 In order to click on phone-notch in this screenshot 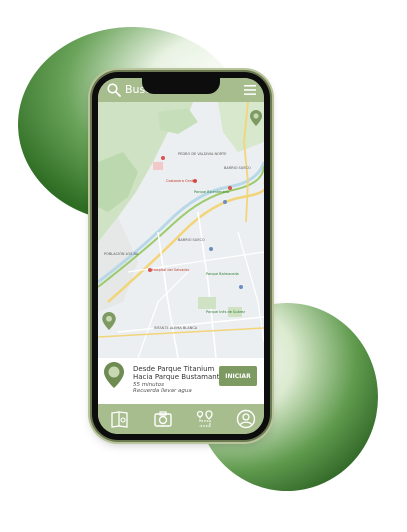, I will do `click(181, 86)`.